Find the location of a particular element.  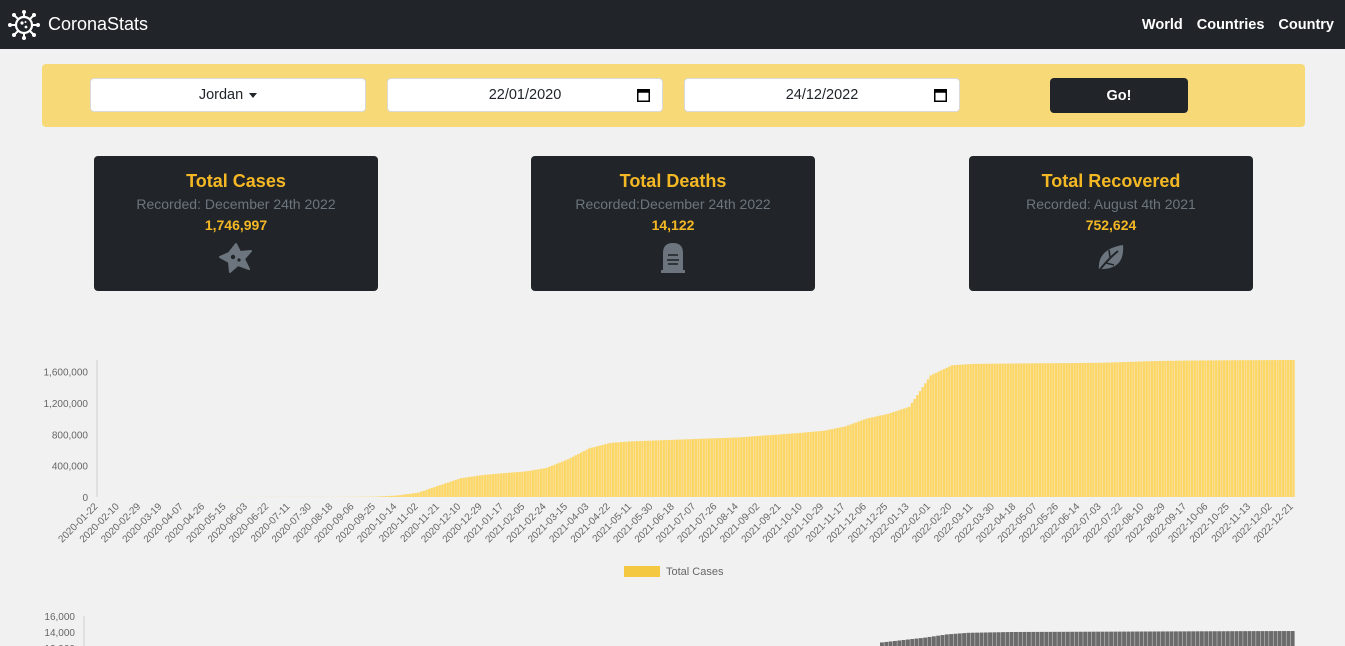

nav-link-world: World is located at coordinates (1162, 25).